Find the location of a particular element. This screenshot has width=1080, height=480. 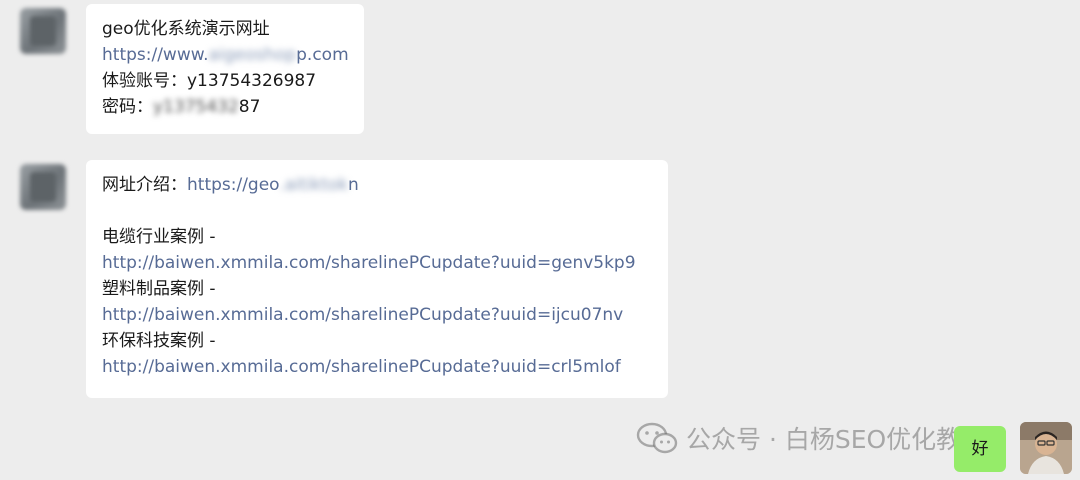

avatar-photo is located at coordinates (1046, 448).